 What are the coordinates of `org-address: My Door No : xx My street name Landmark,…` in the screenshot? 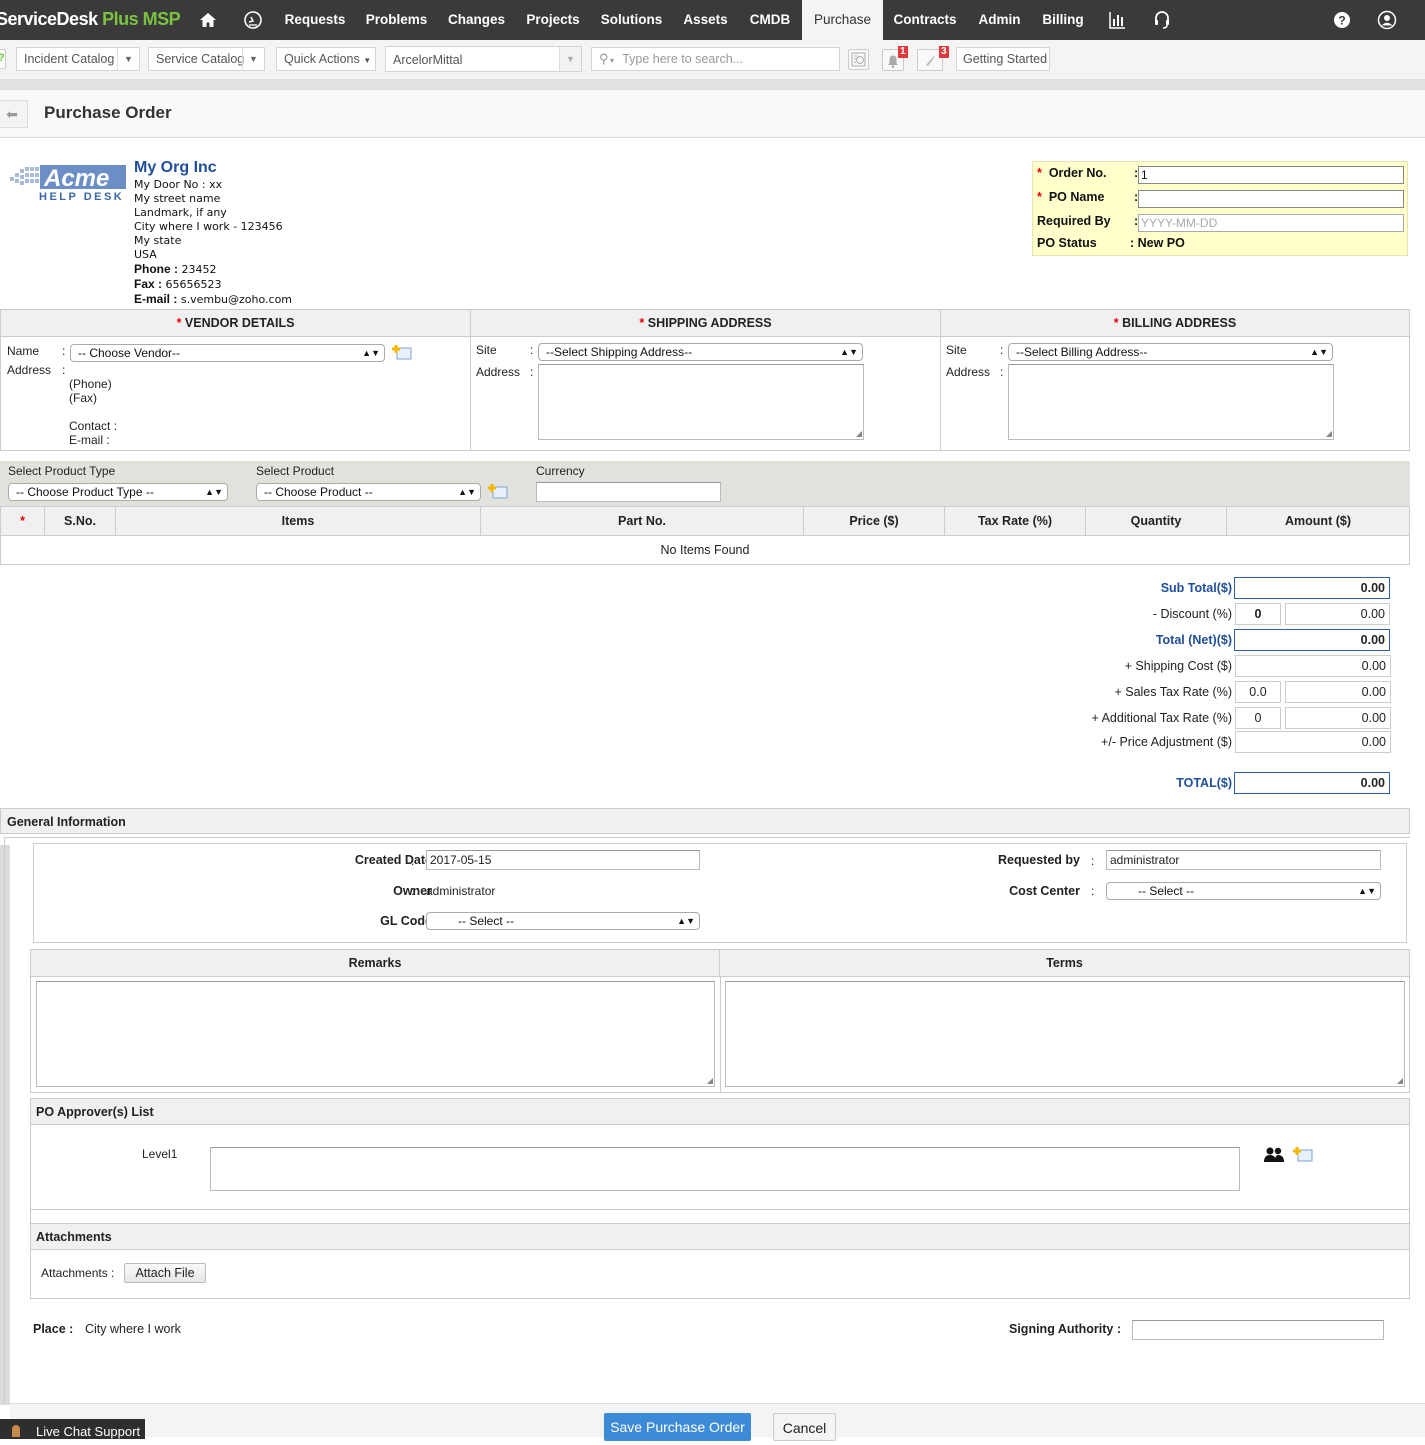 It's located at (213, 242).